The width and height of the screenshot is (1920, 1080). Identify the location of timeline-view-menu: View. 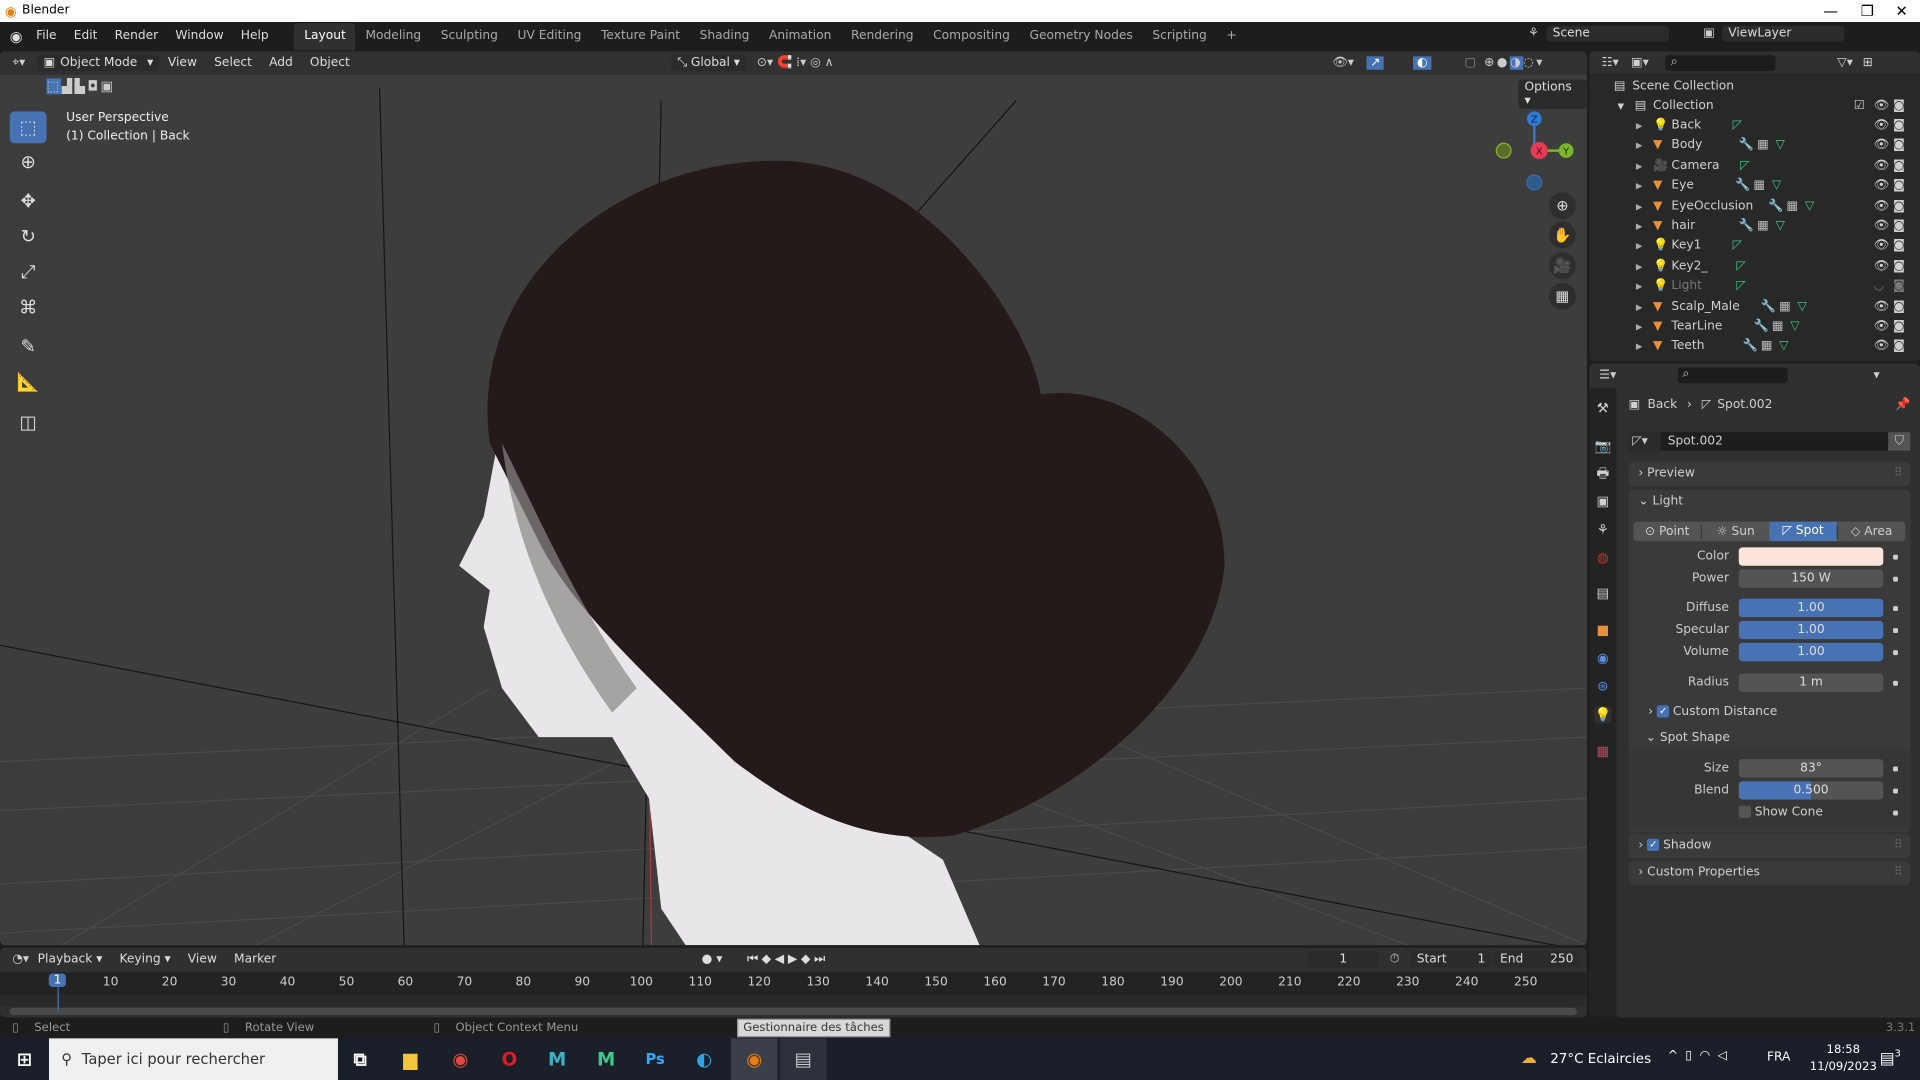
(202, 961).